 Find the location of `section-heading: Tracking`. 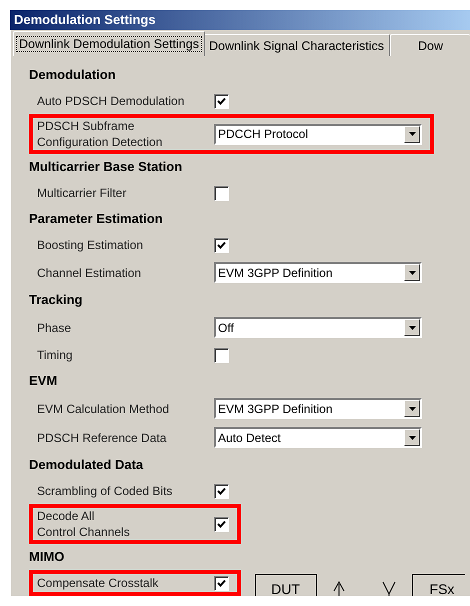

section-heading: Tracking is located at coordinates (55, 300).